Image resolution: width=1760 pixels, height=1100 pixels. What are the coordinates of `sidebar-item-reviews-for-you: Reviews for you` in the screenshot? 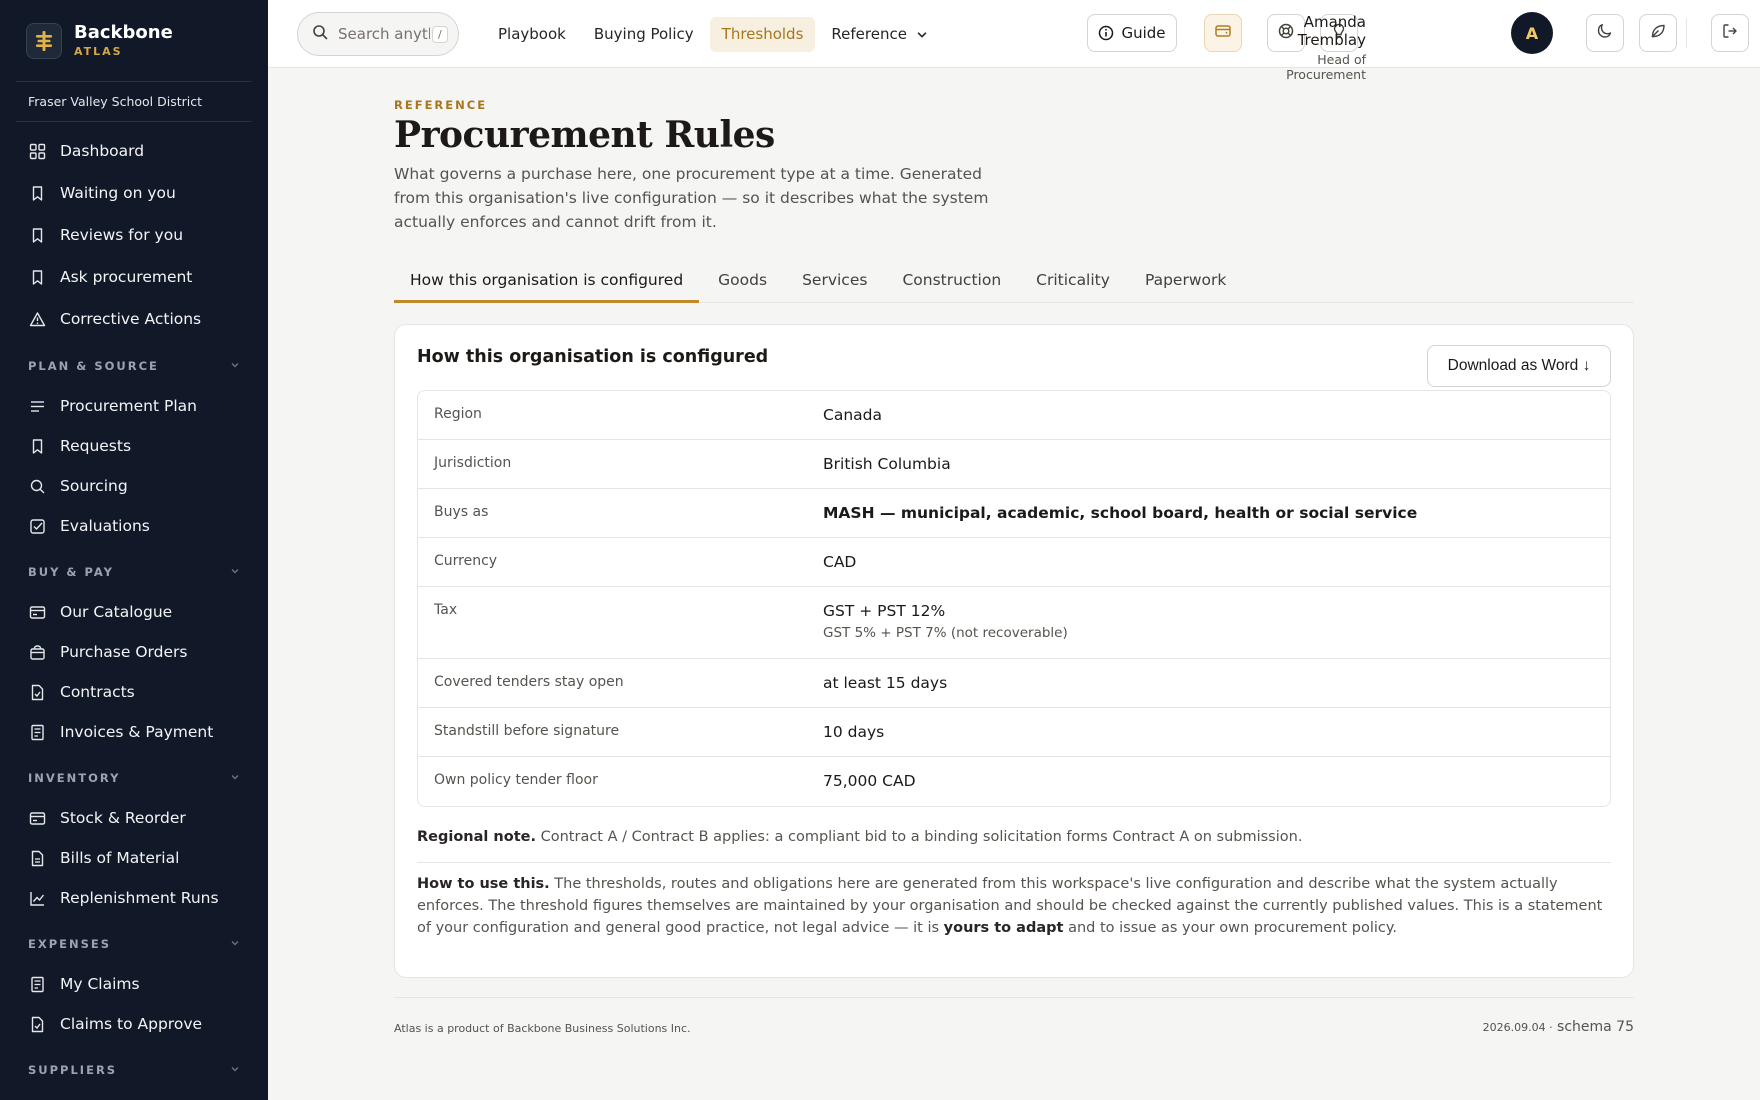 It's located at (134, 235).